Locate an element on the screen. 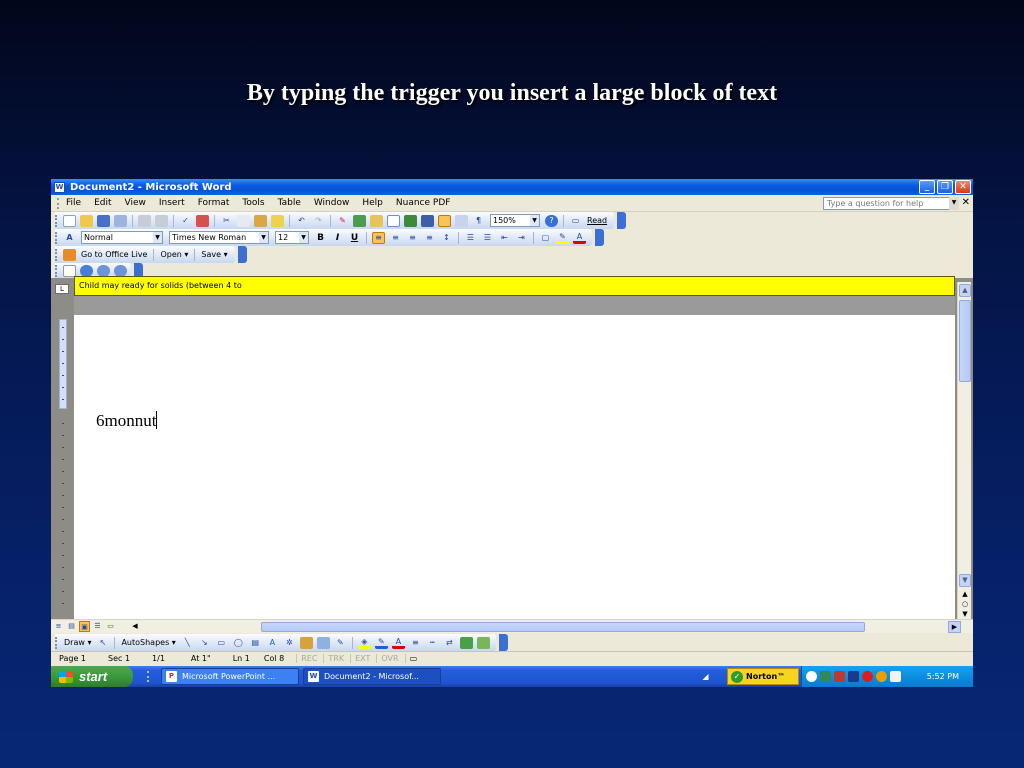  tab-selector: L is located at coordinates (62, 289).